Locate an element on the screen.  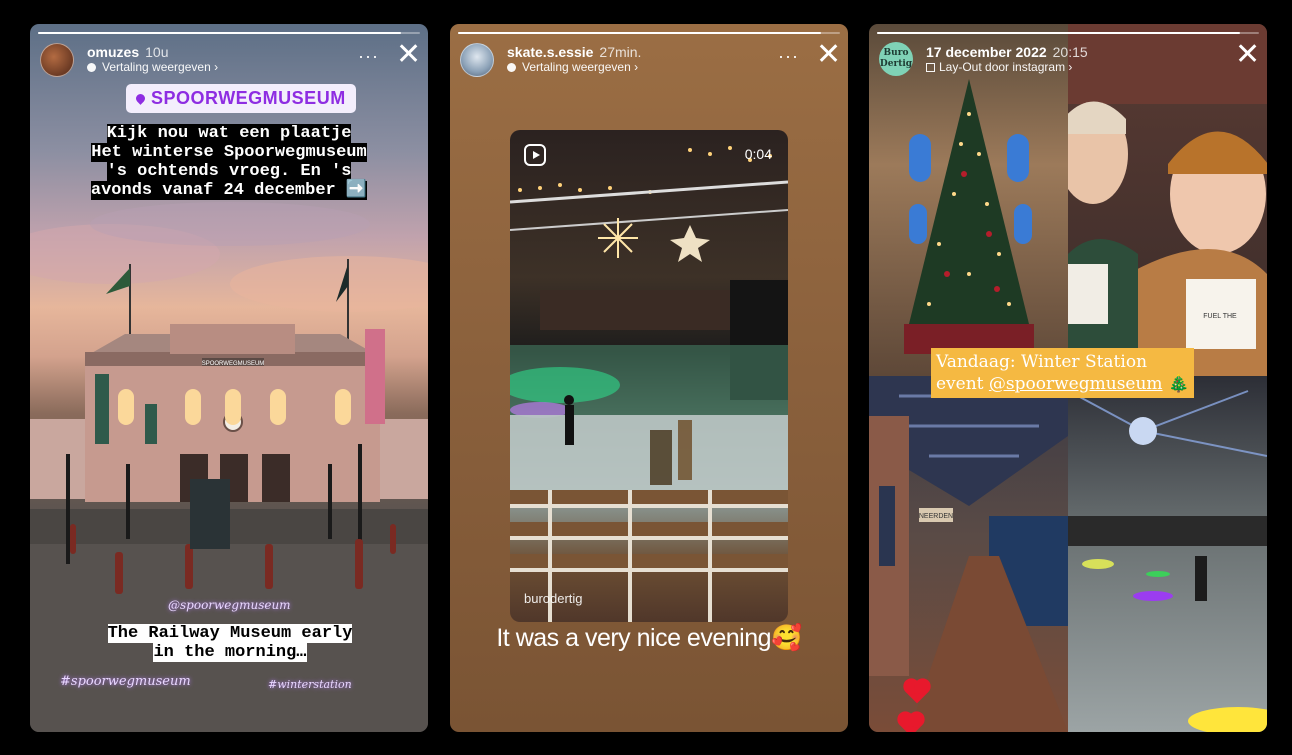
photo-platform: NEERDEN is located at coordinates (968, 554).